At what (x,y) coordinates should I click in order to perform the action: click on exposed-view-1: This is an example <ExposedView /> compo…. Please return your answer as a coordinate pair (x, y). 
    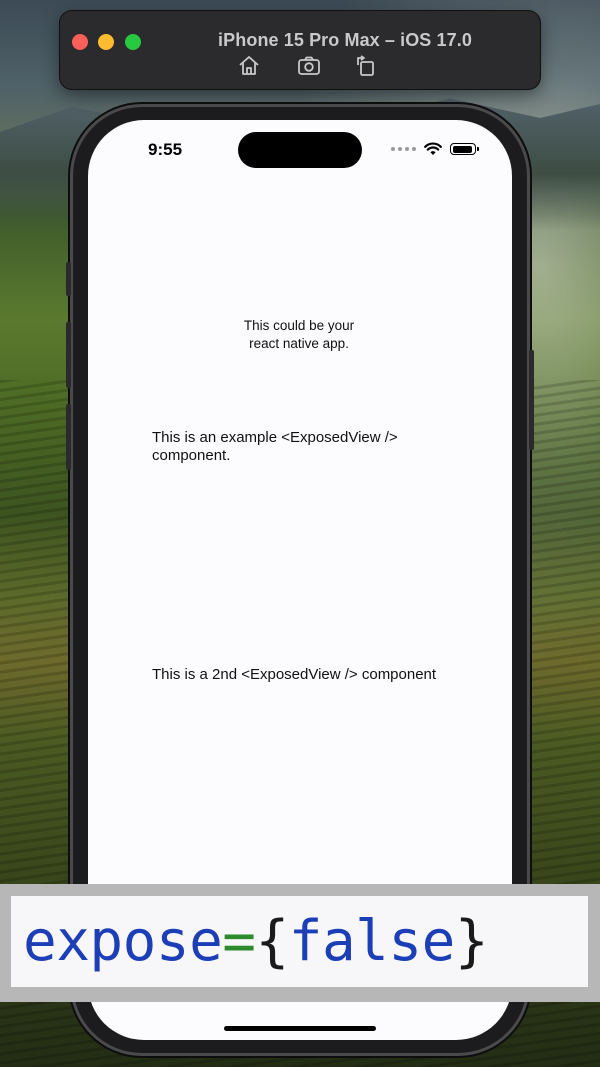
    Looking at the image, I should click on (275, 446).